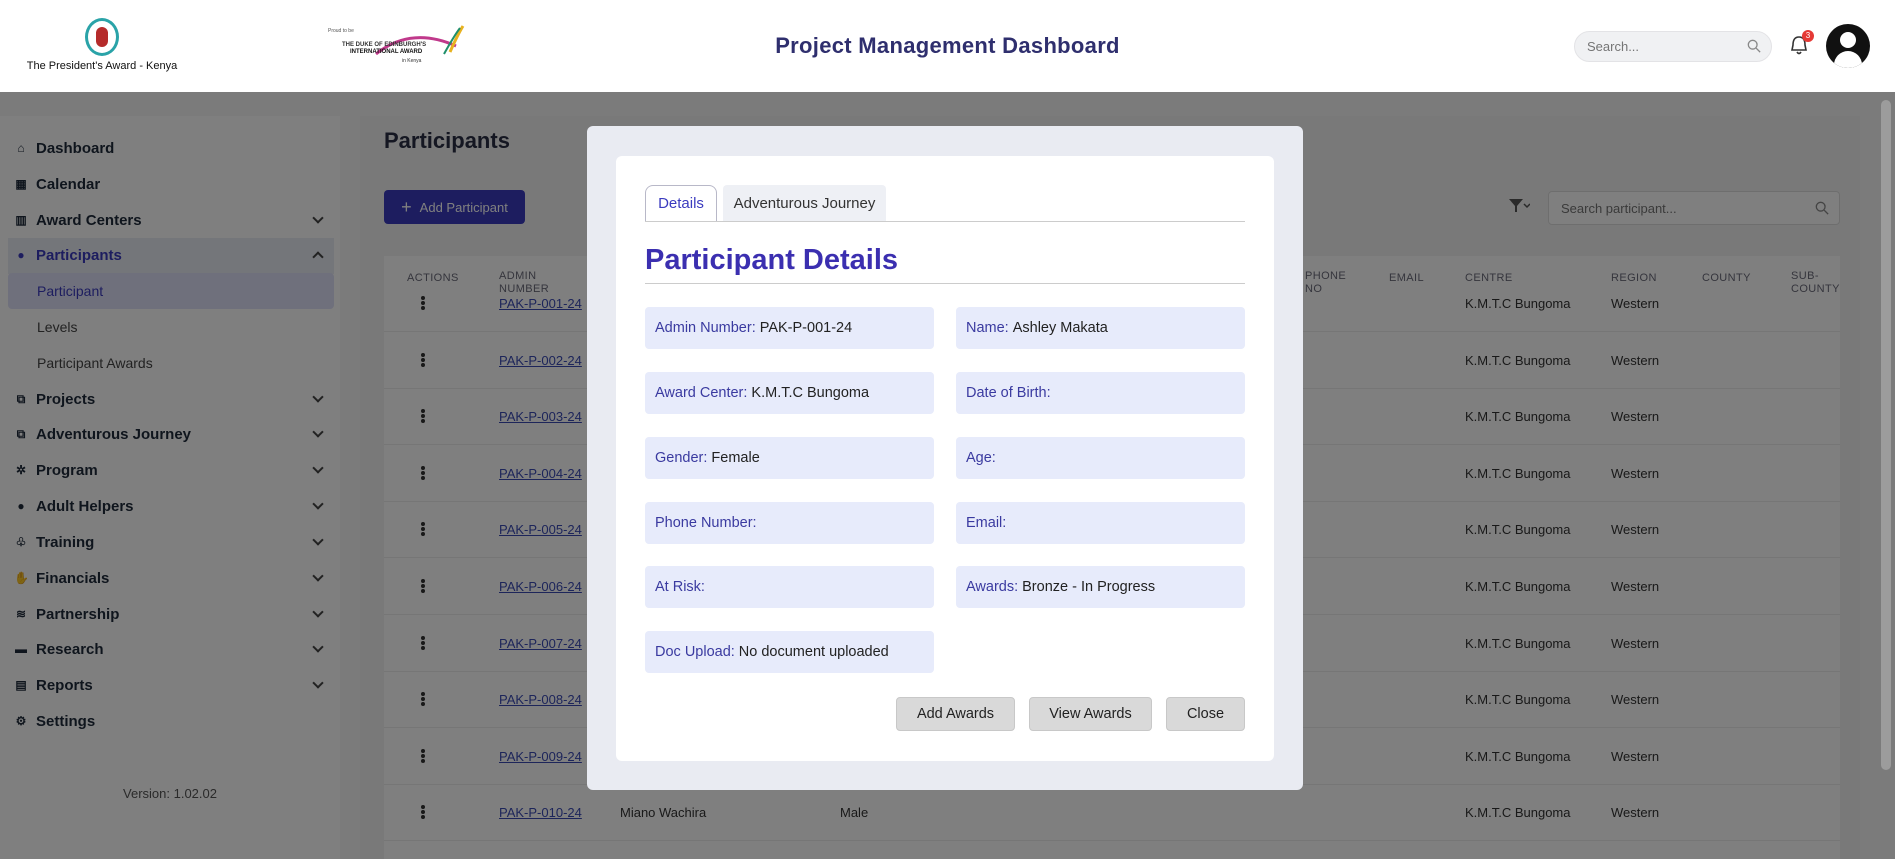 This screenshot has width=1895, height=859. Describe the element at coordinates (102, 66) in the screenshot. I see `org-name: The President's Award - Kenya` at that location.